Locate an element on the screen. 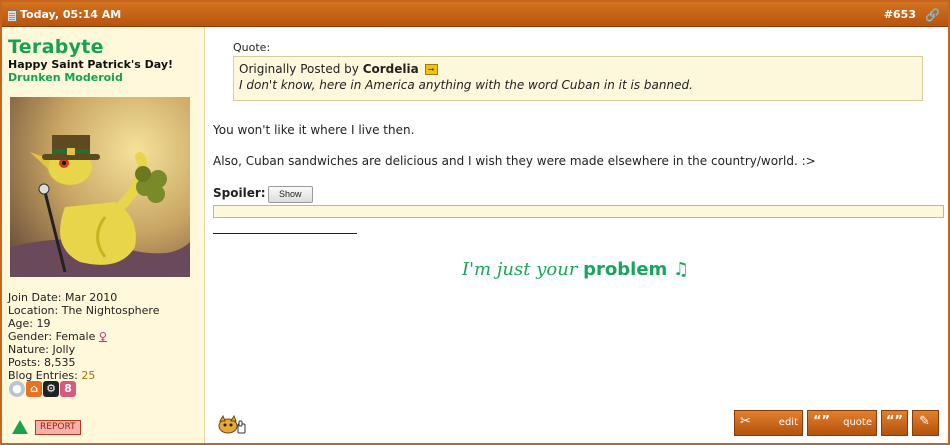 This screenshot has width=950, height=445. quote-label: Quote: is located at coordinates (252, 47).